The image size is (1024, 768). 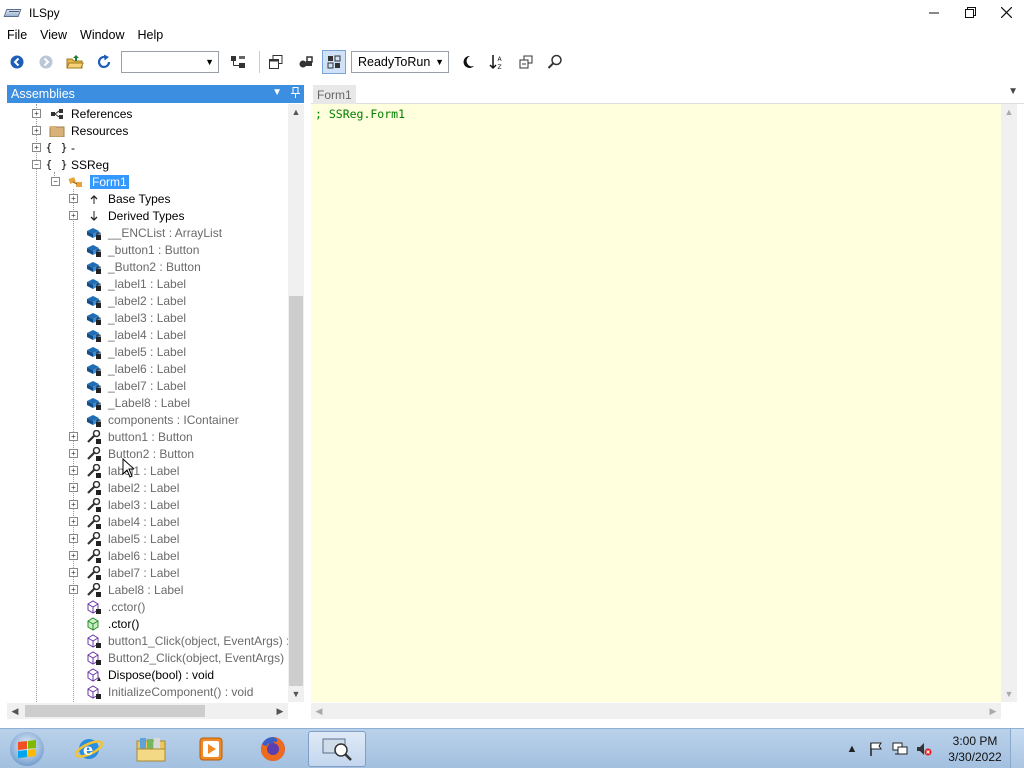 I want to click on menu-file: File, so click(x=16, y=35).